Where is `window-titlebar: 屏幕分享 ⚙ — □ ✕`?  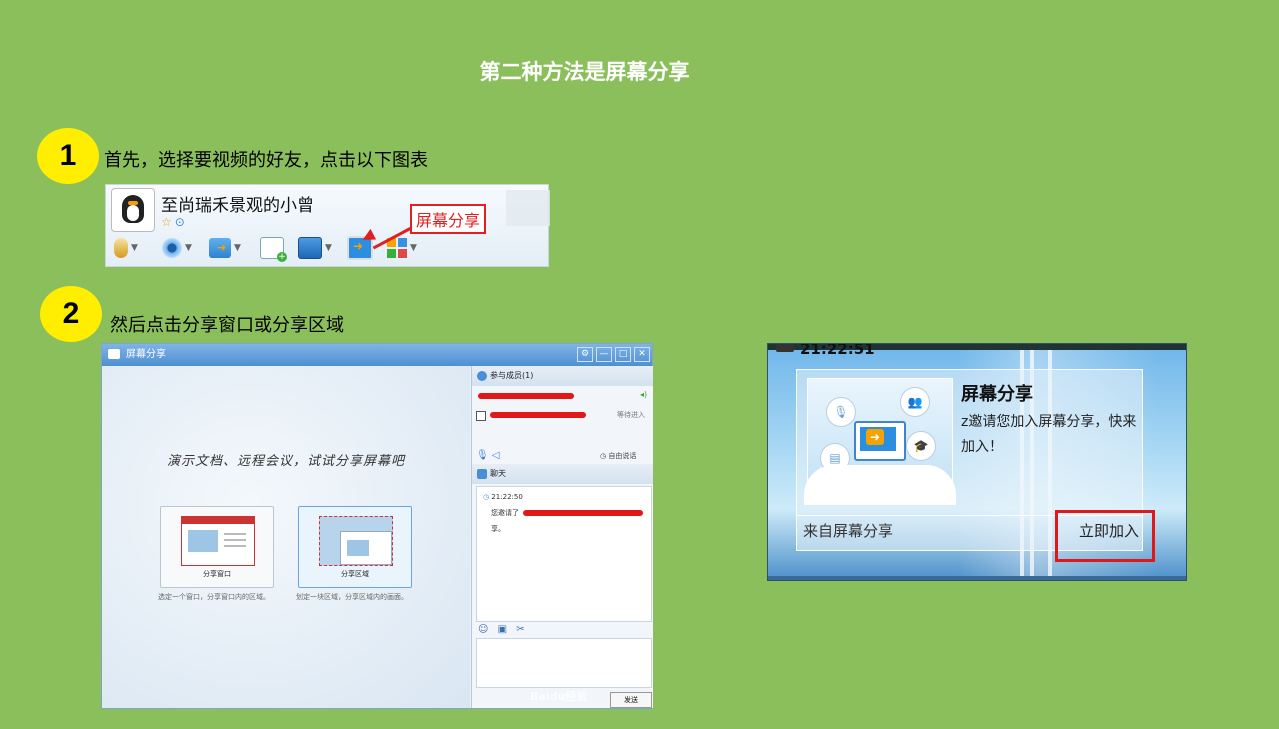
window-titlebar: 屏幕分享 ⚙ — □ ✕ is located at coordinates (377, 355).